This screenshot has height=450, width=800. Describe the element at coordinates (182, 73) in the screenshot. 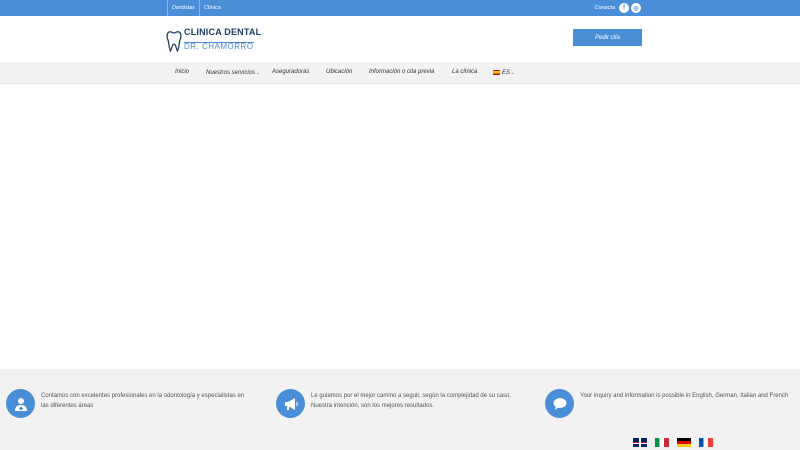

I see `nav-item-inicio: Inicio` at that location.